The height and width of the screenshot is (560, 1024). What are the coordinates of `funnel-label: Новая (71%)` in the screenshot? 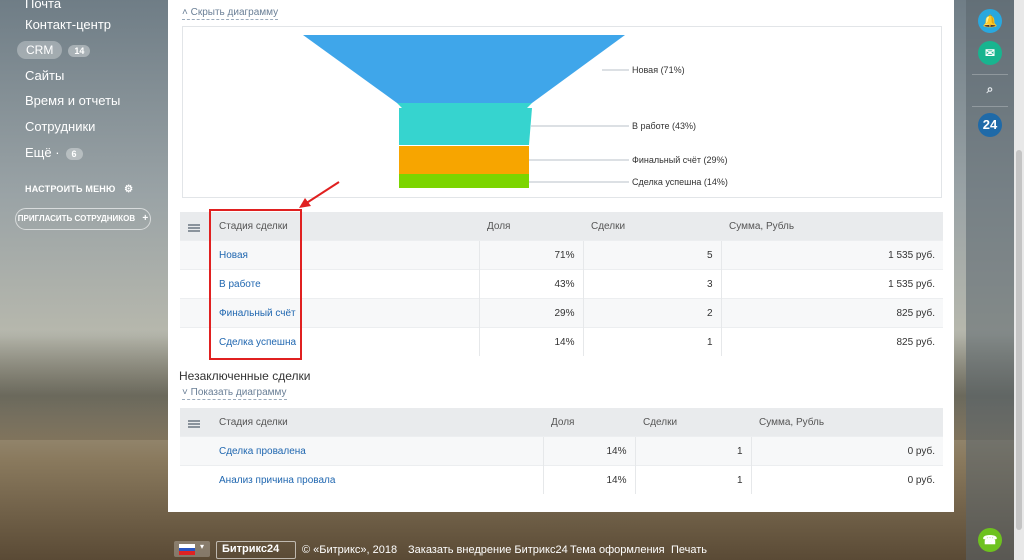 It's located at (658, 70).